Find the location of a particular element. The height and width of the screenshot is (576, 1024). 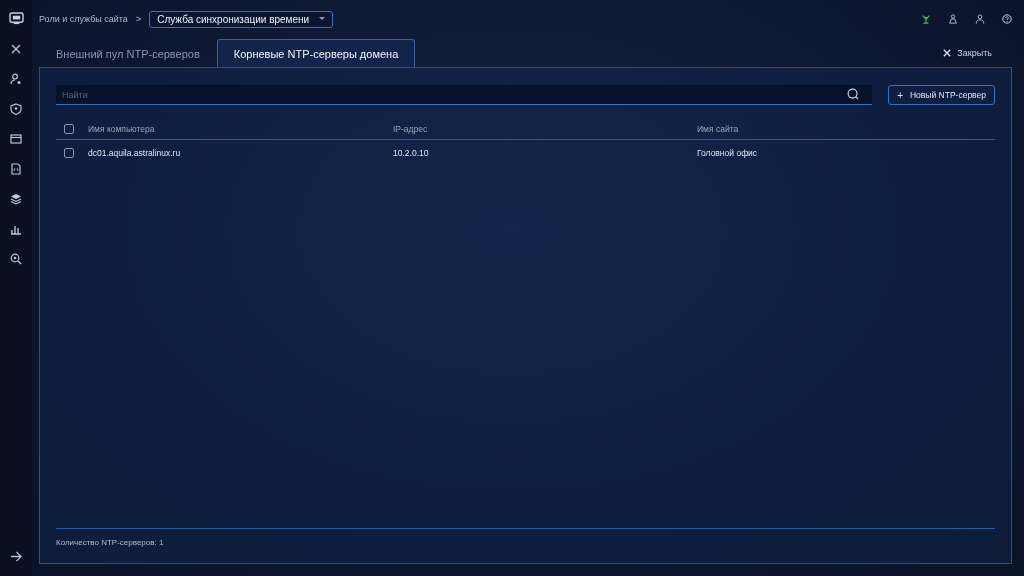

chart-icon is located at coordinates (16, 229).